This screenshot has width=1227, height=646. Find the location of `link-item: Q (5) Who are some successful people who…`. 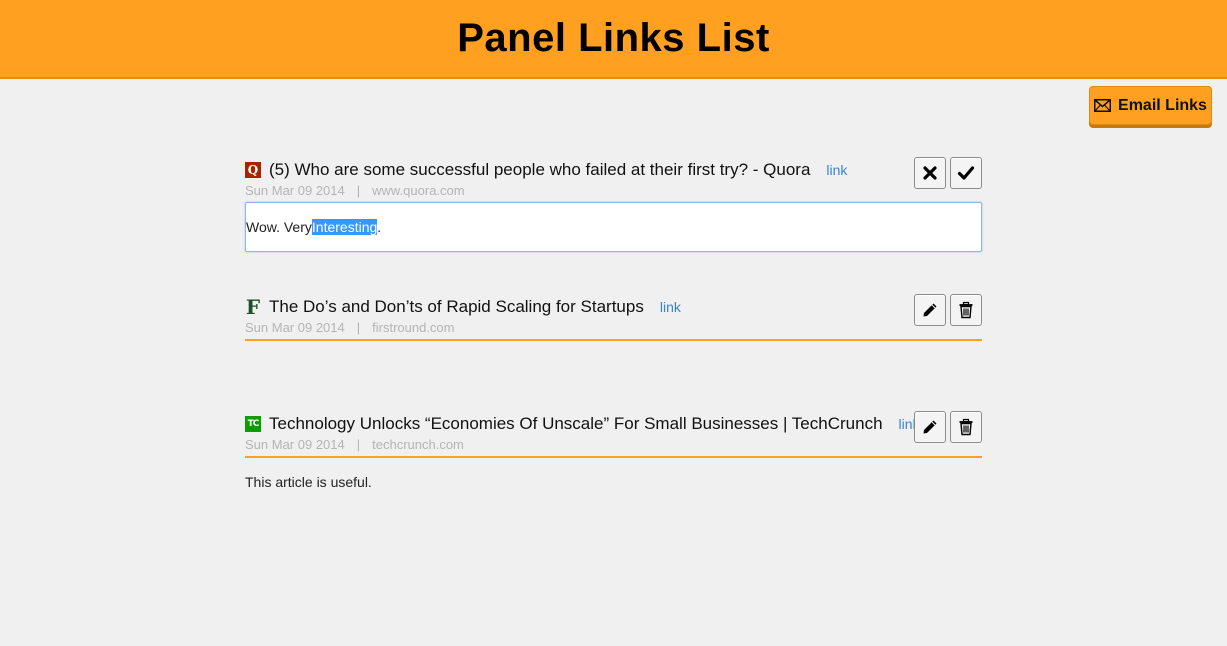

link-item: Q (5) Who are some successful people who… is located at coordinates (613, 204).